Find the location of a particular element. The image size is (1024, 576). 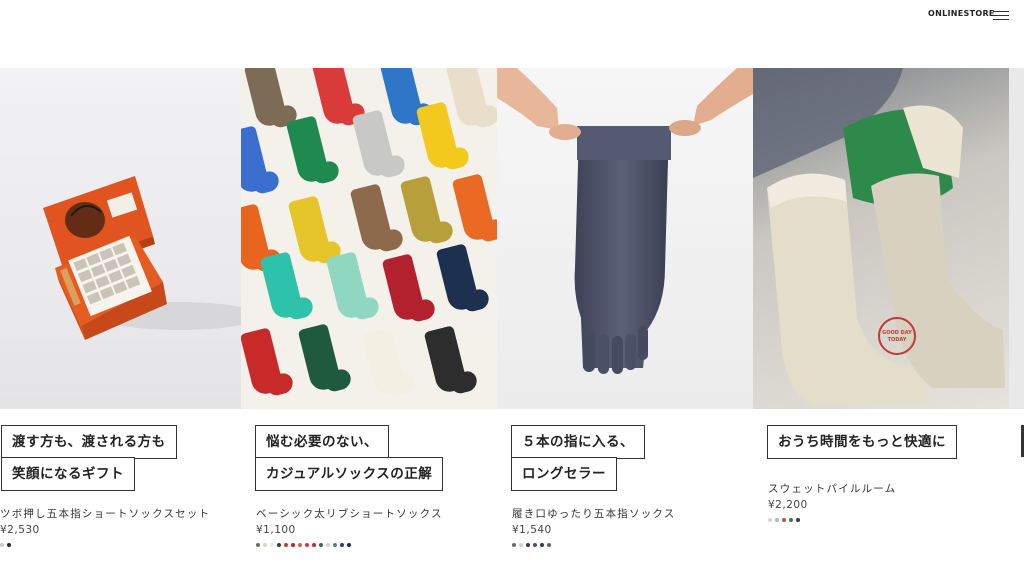

product-price: ¥1,100 is located at coordinates (276, 530).